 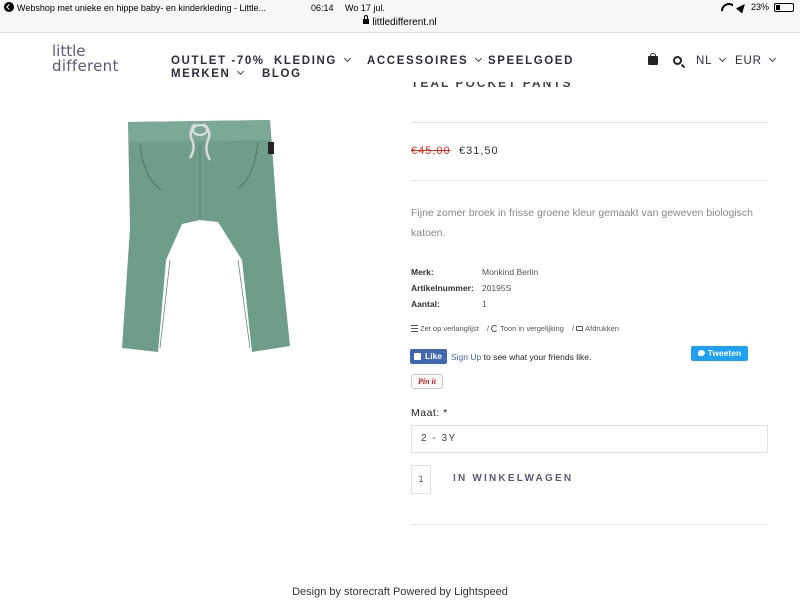 I want to click on back-to-app-icon, so click(x=9, y=7).